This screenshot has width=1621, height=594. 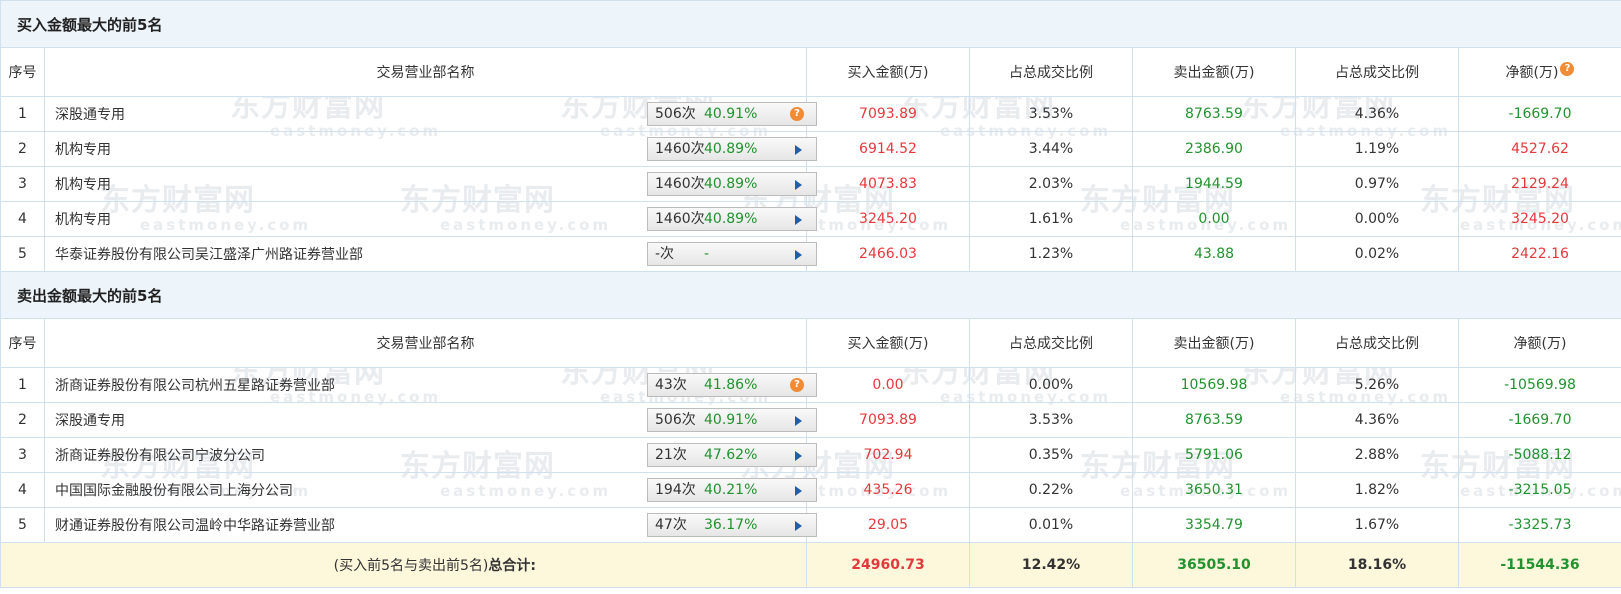 What do you see at coordinates (1051, 455) in the screenshot?
I see `buy-ratio: 0.35%` at bounding box center [1051, 455].